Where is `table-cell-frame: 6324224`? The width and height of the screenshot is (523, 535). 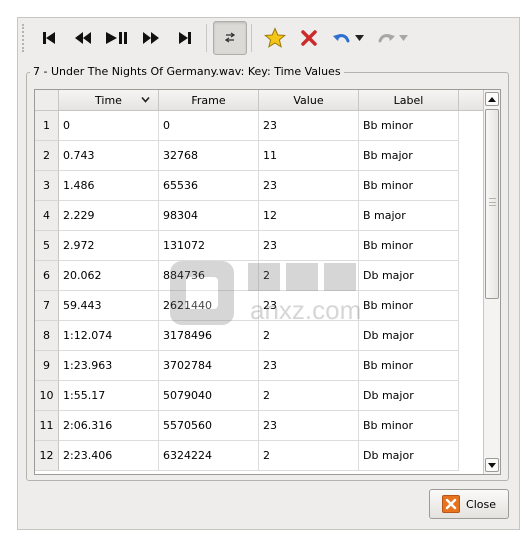
table-cell-frame: 6324224 is located at coordinates (209, 456).